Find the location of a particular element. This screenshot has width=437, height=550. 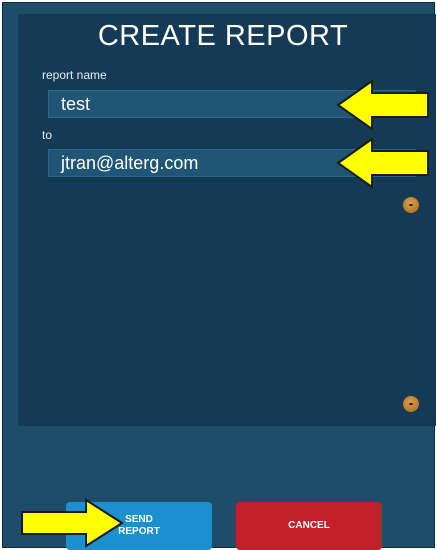

cancel-label: CANCEL is located at coordinates (309, 525).